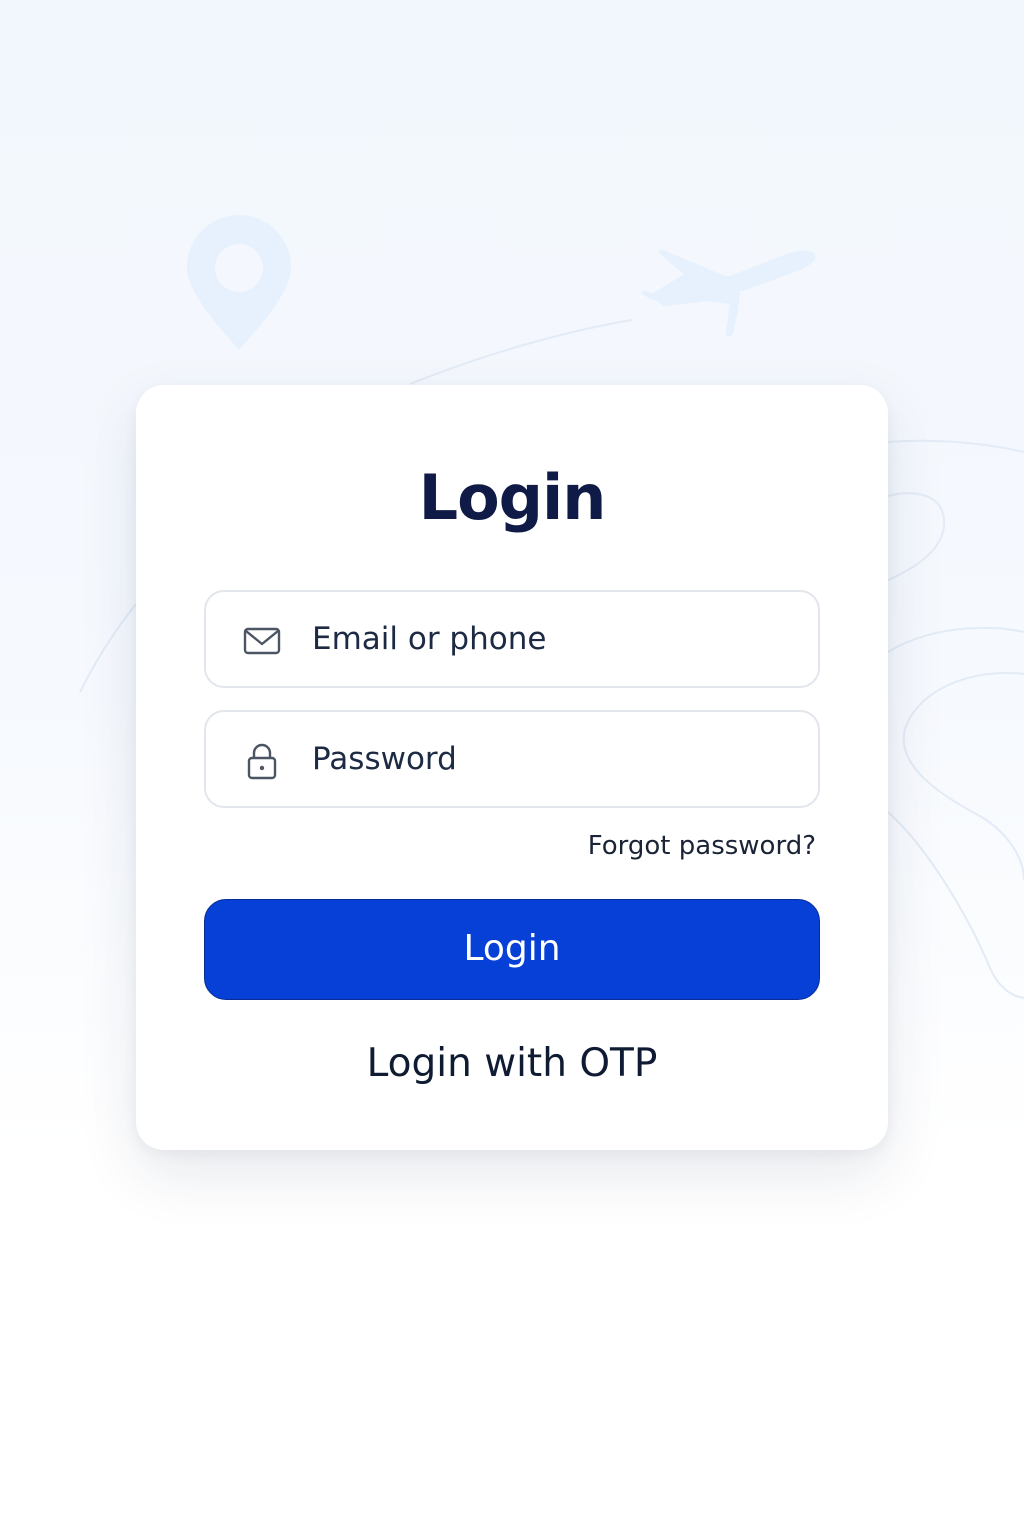 This screenshot has height=1536, width=1024. What do you see at coordinates (512, 949) in the screenshot?
I see `login-button: Login` at bounding box center [512, 949].